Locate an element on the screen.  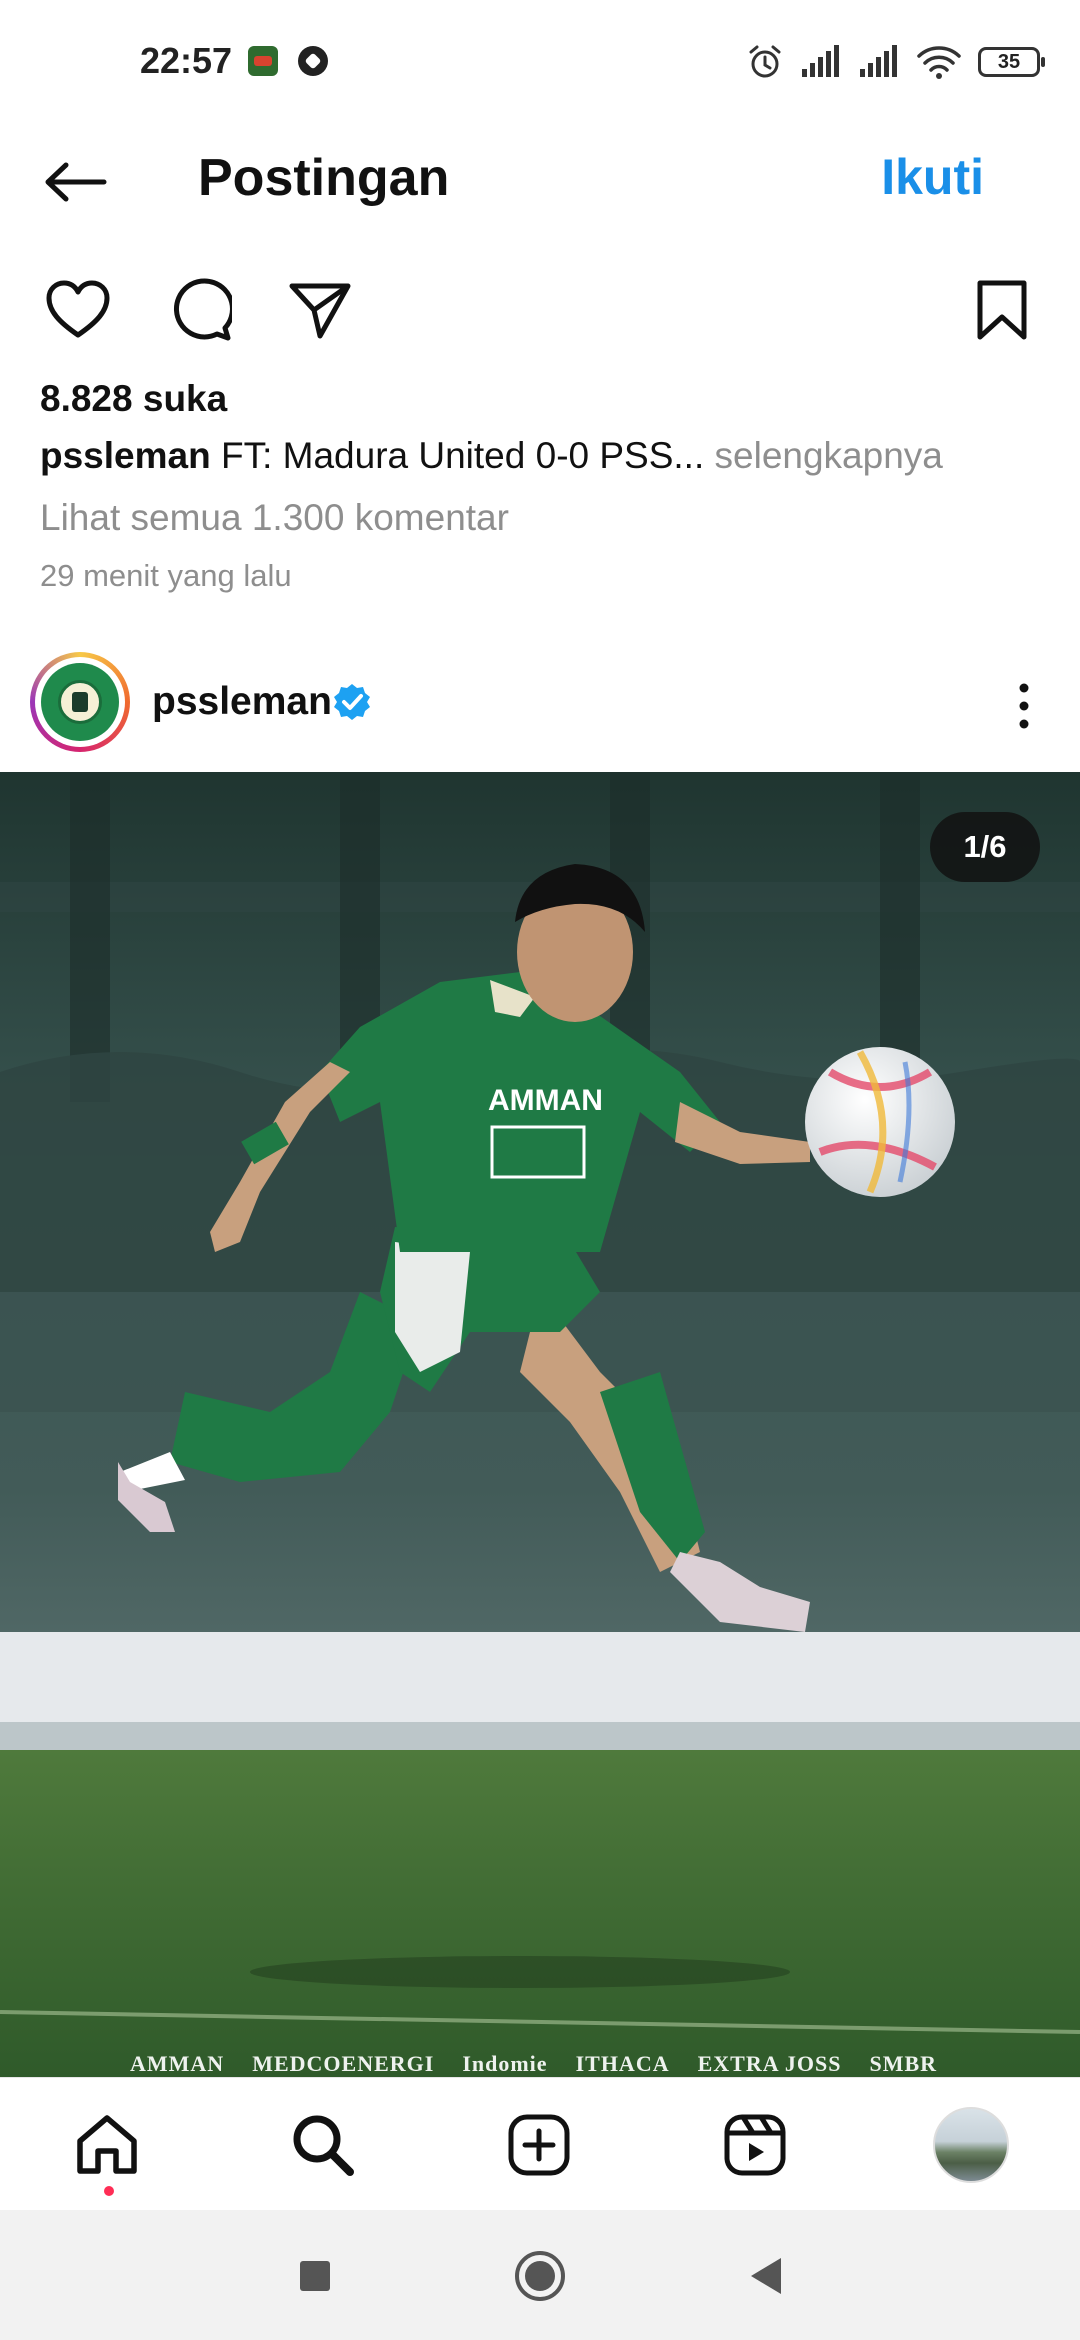
share-button is located at coordinates (320, 310).